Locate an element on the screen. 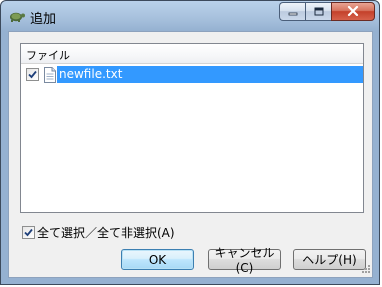 The image size is (382, 287). turtle-app-icon is located at coordinates (17, 16).